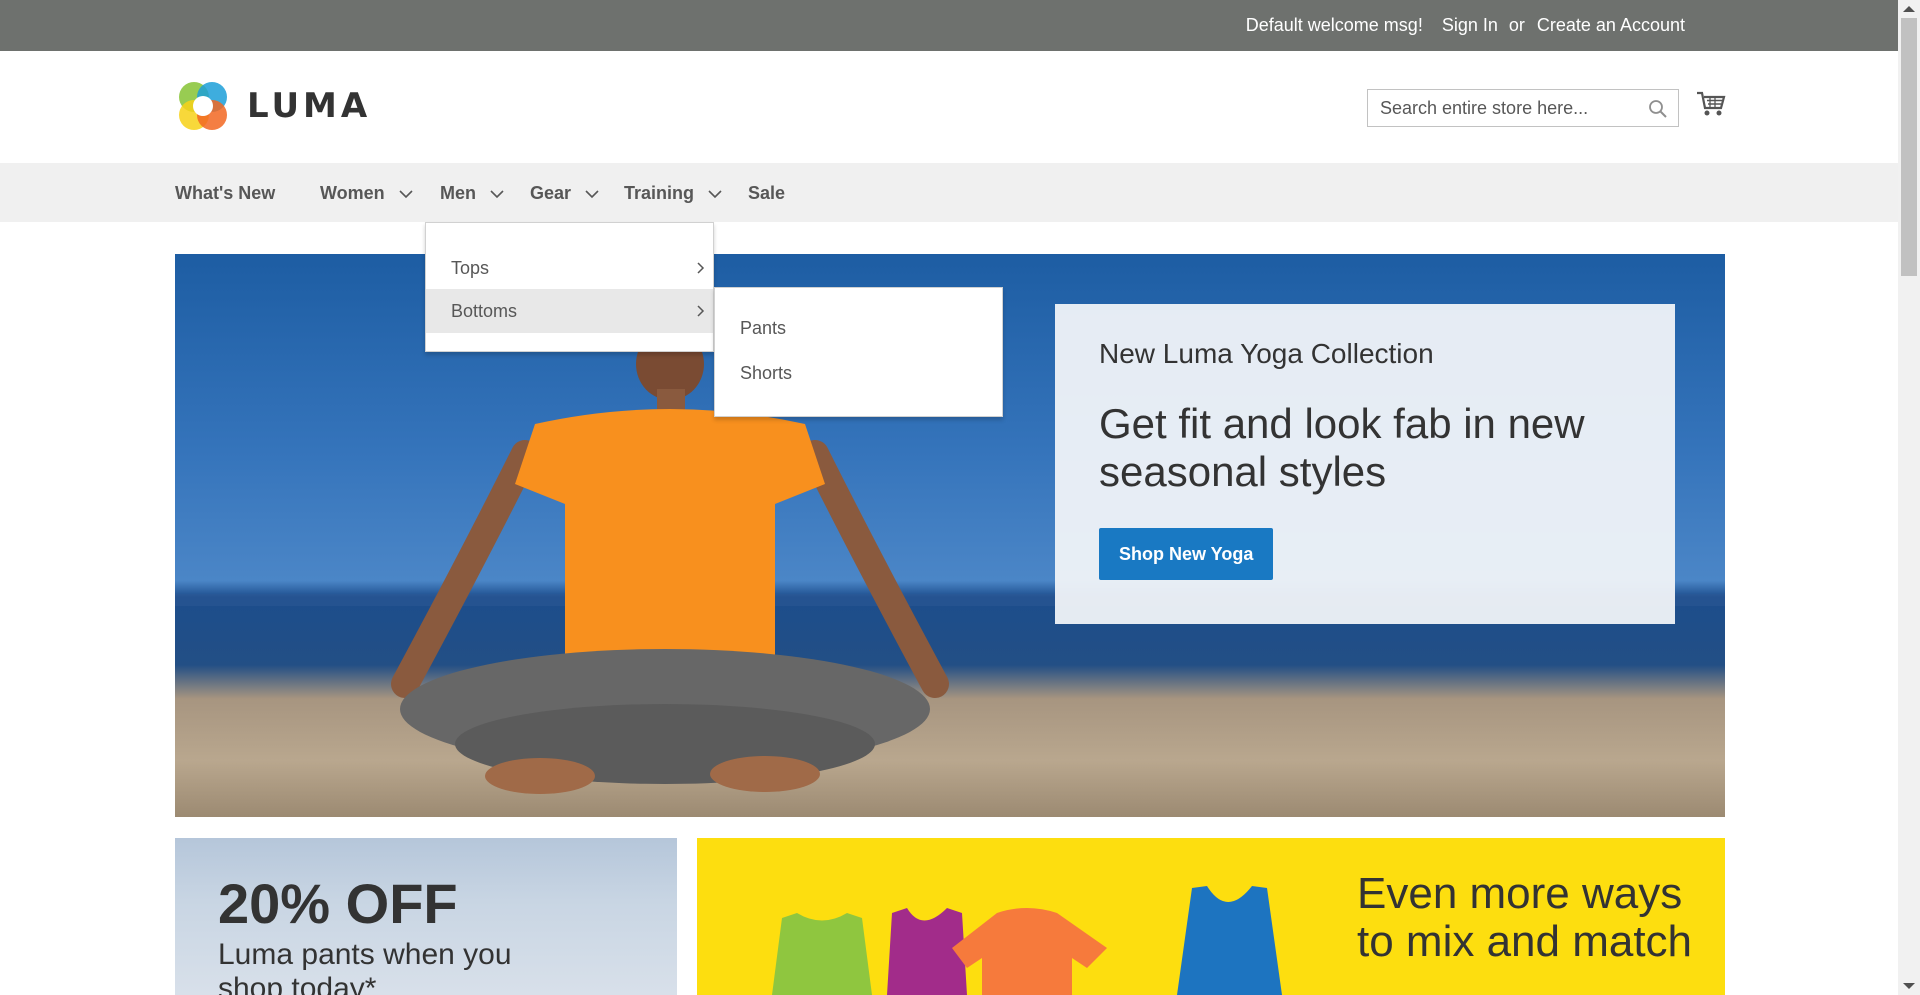 The height and width of the screenshot is (995, 1920). I want to click on site-logo: LUMA, so click(273, 106).